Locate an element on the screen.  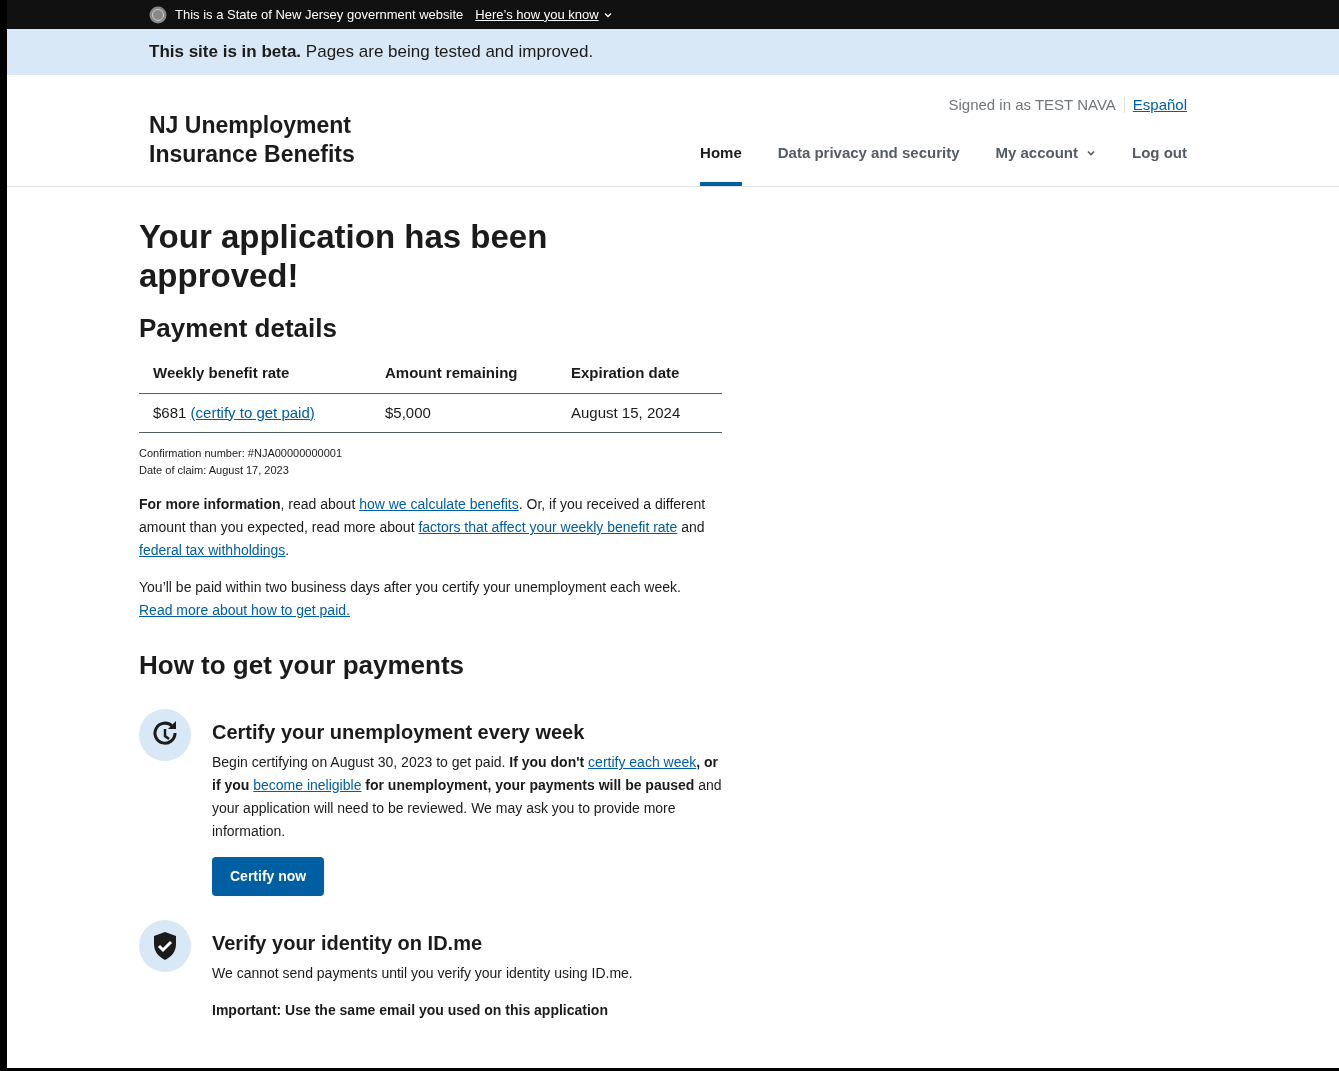
signed-in-text: Signed in as TEST NAVA is located at coordinates (1032, 105).